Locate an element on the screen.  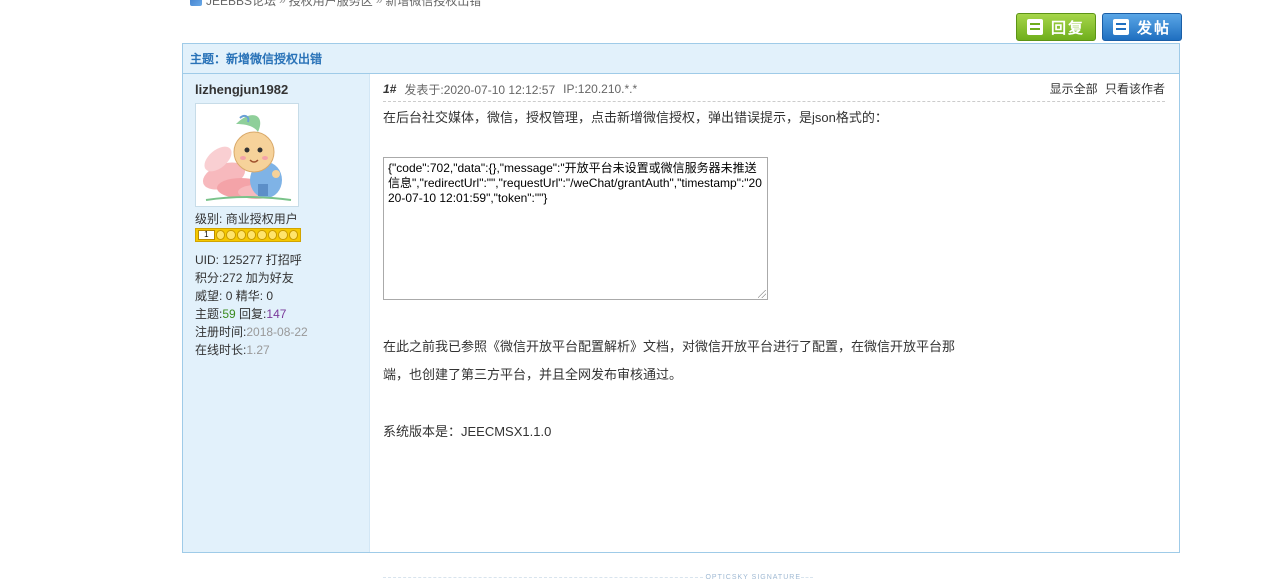
author-level: 级别: 商业授权用户 is located at coordinates (246, 218).